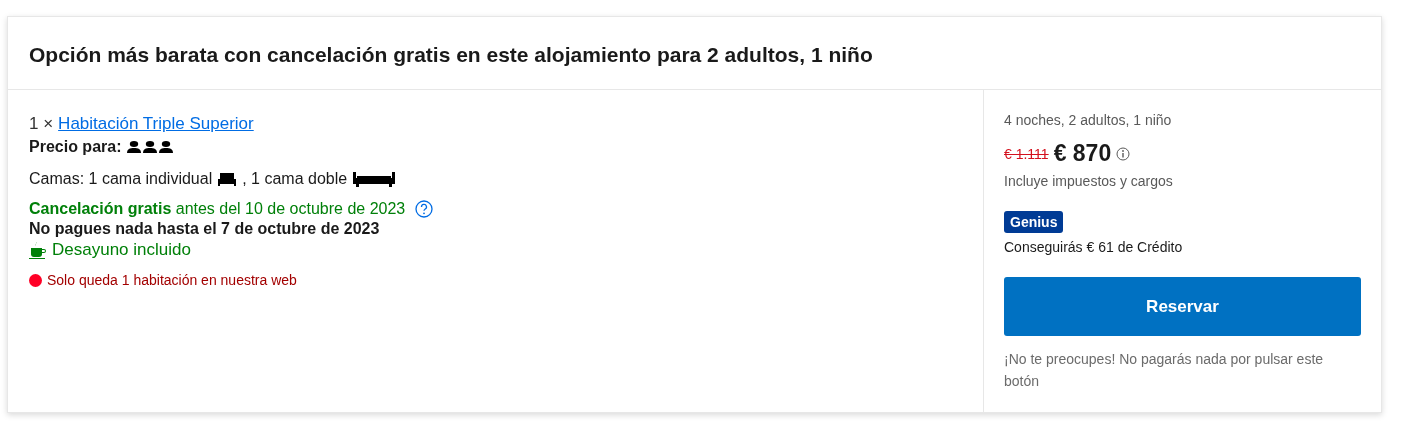 The height and width of the screenshot is (446, 1403). What do you see at coordinates (1088, 181) in the screenshot?
I see `taxes-note: Incluye impuestos y cargos` at bounding box center [1088, 181].